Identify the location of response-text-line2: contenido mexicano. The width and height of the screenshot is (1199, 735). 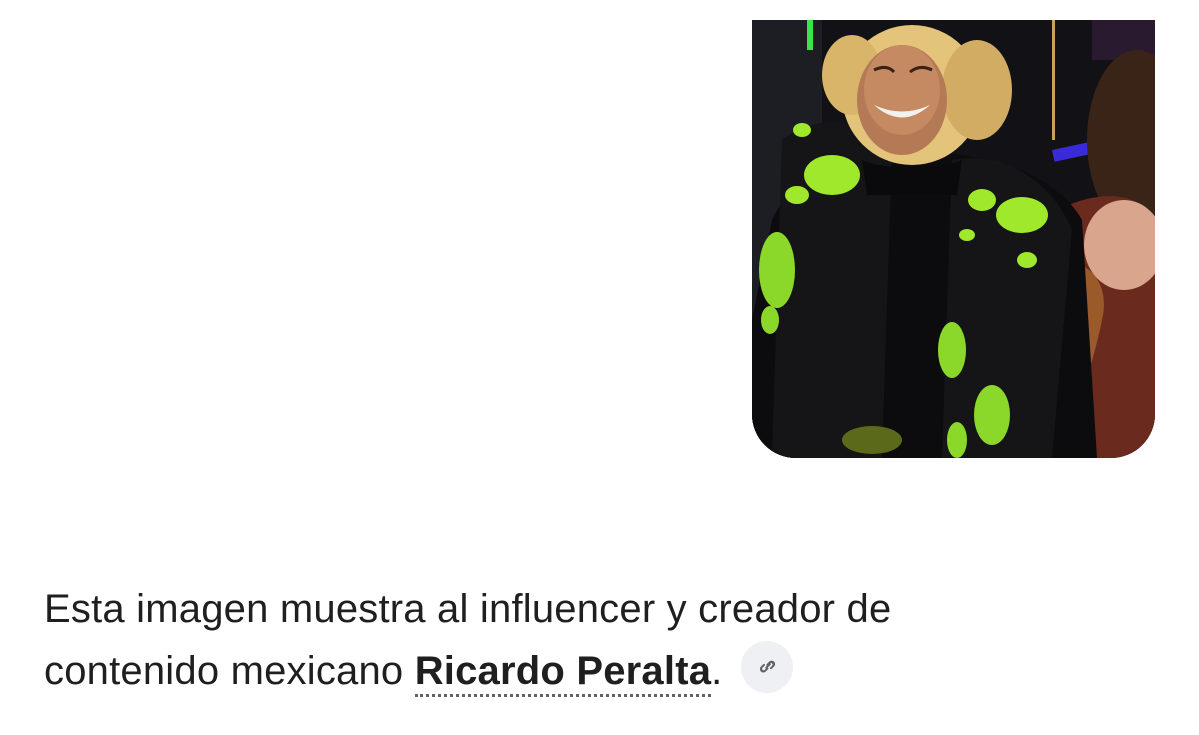
(229, 671).